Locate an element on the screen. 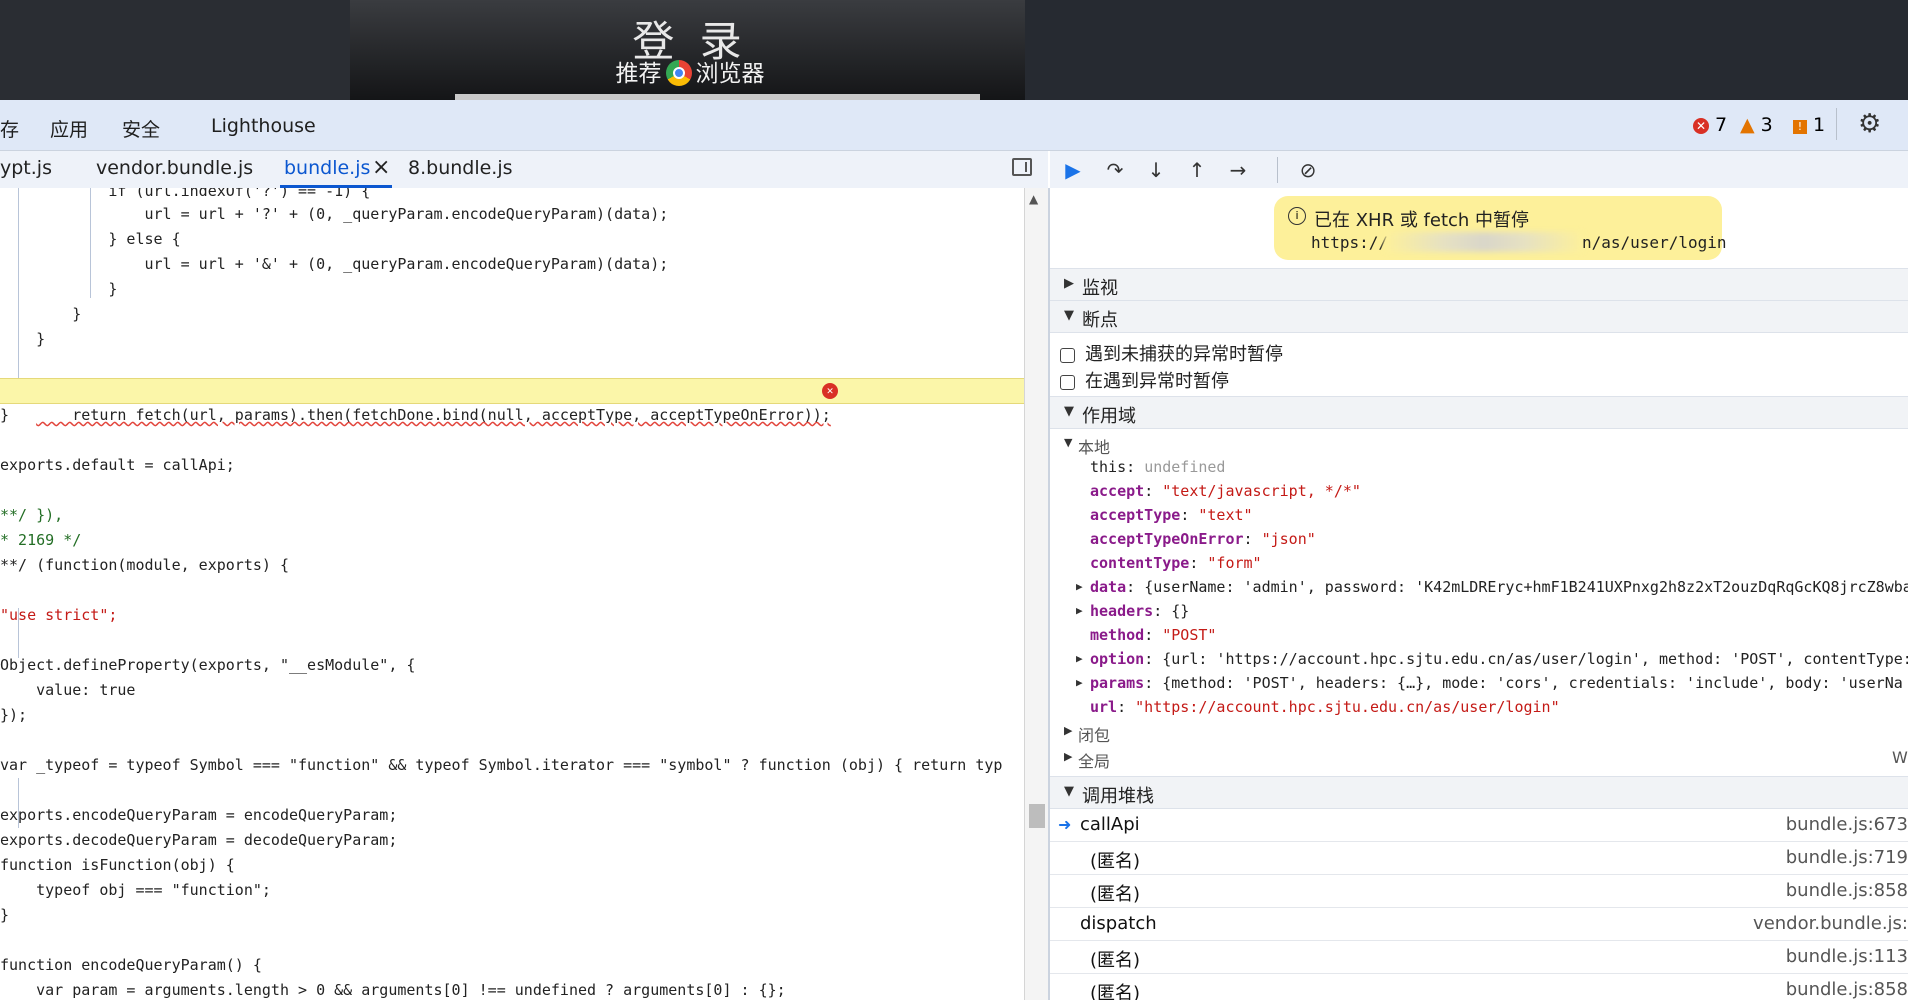 The height and width of the screenshot is (1000, 1908). tab-storage: 存 is located at coordinates (9, 128).